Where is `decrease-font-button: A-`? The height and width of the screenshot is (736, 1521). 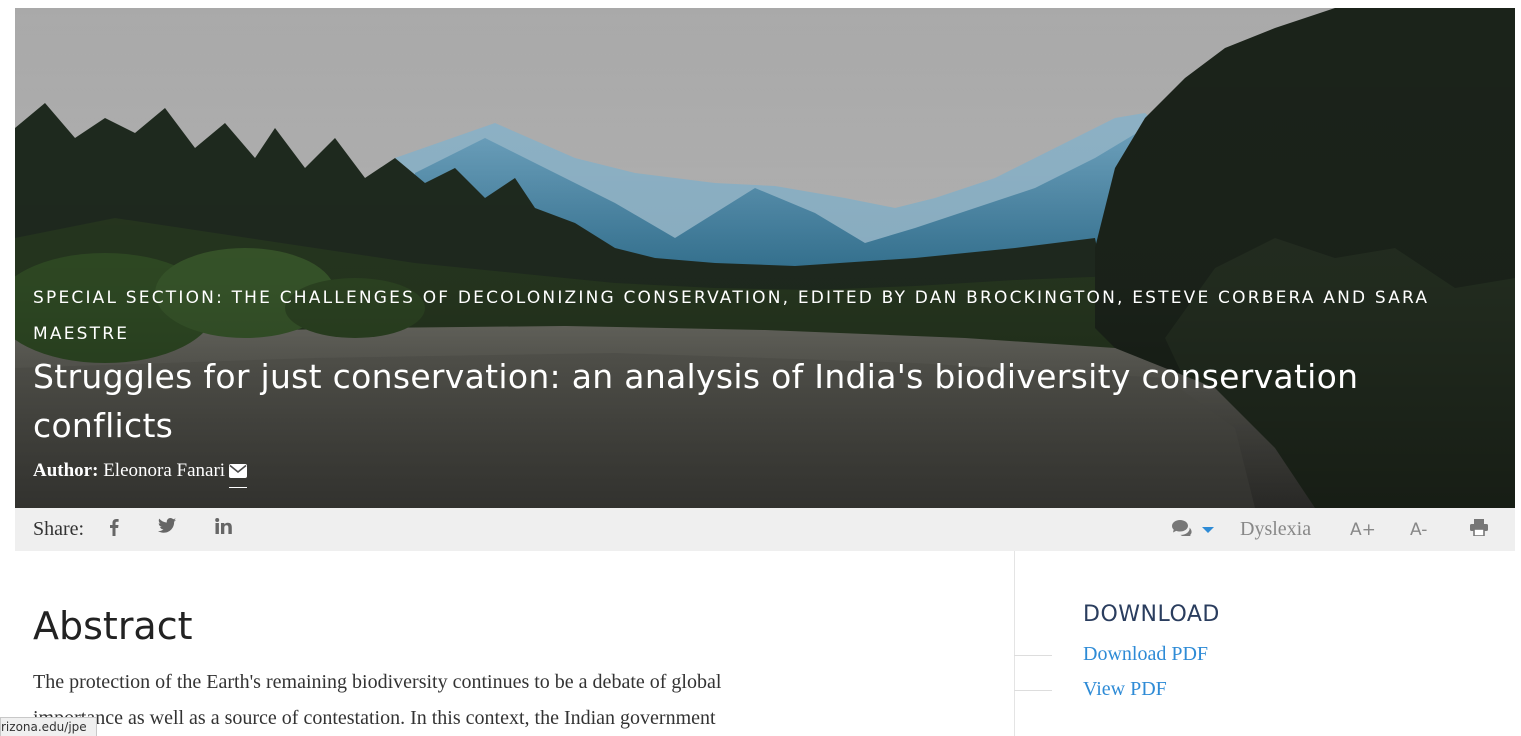 decrease-font-button: A- is located at coordinates (1418, 530).